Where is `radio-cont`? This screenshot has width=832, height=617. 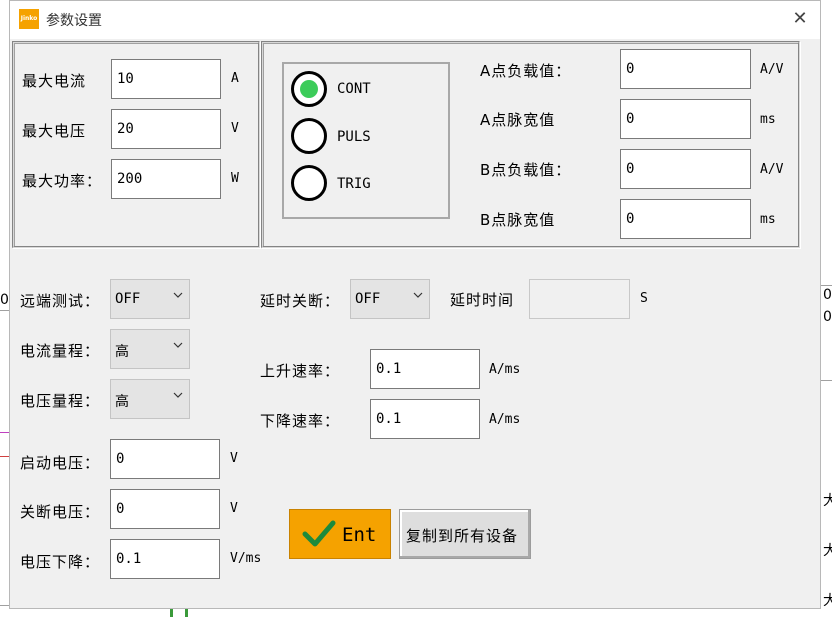 radio-cont is located at coordinates (309, 89).